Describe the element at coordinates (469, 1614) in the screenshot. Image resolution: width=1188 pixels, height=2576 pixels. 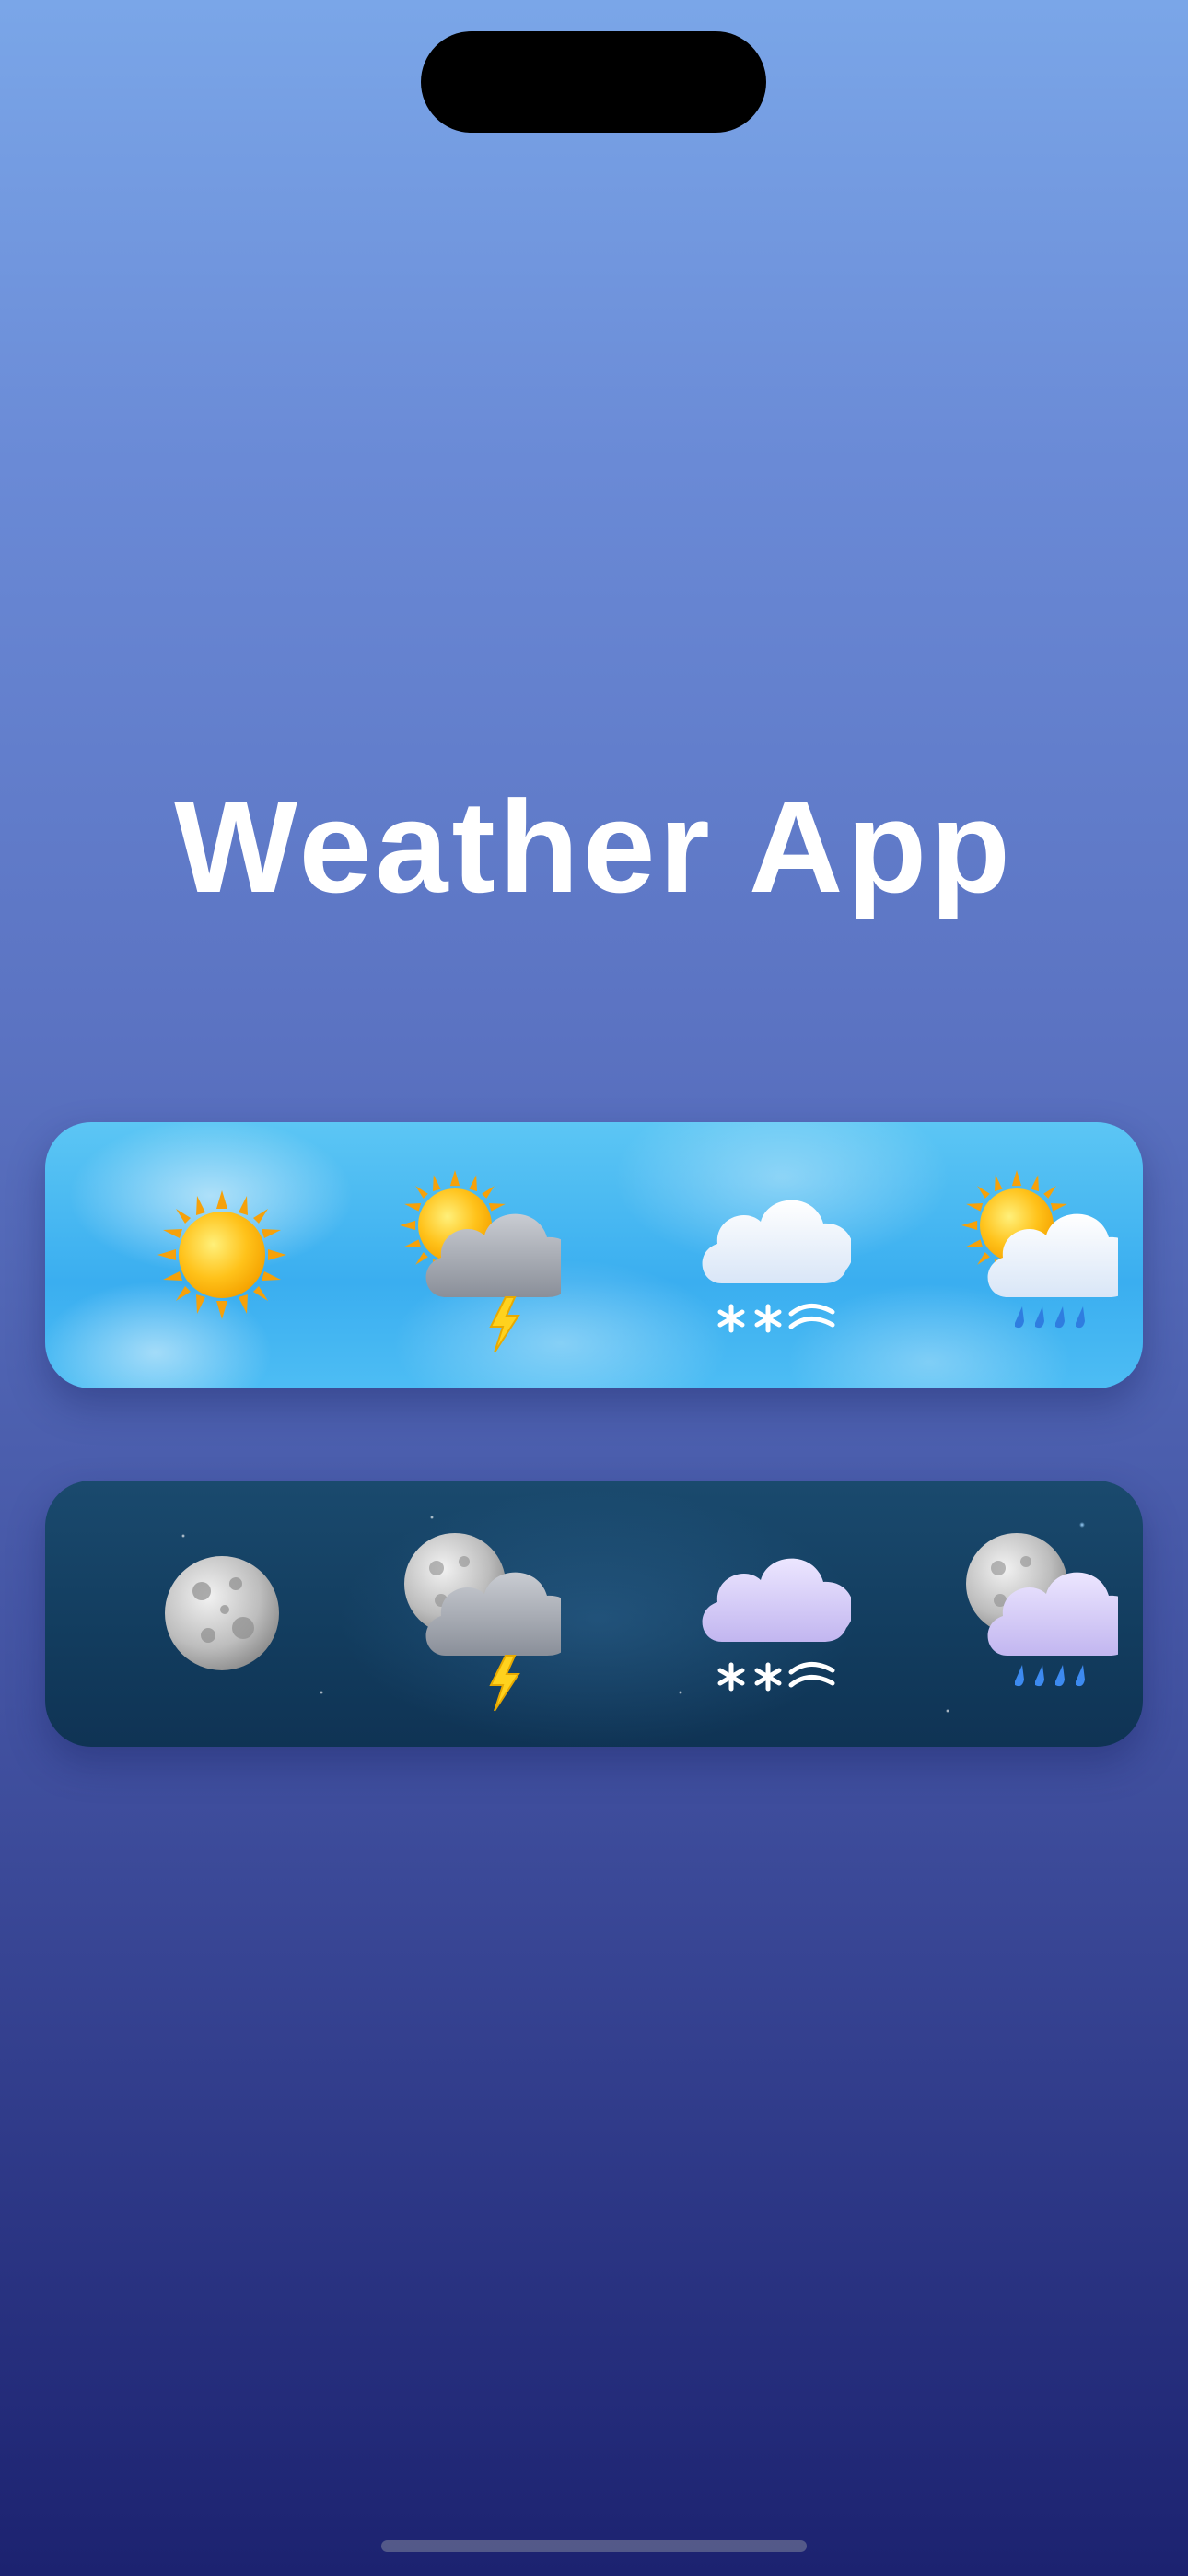
I see `moon-cloud-lightning-icon` at that location.